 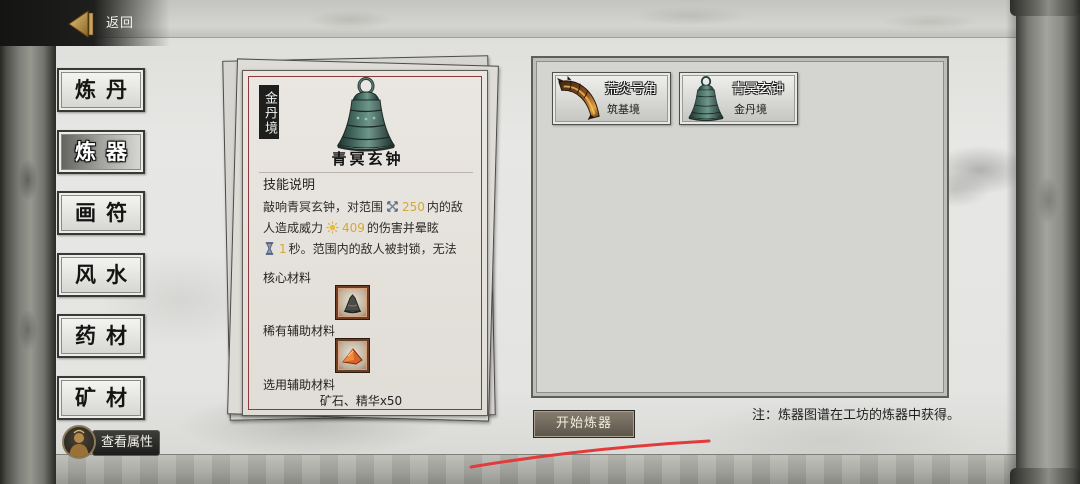 I want to click on range-icon, so click(x=392, y=206).